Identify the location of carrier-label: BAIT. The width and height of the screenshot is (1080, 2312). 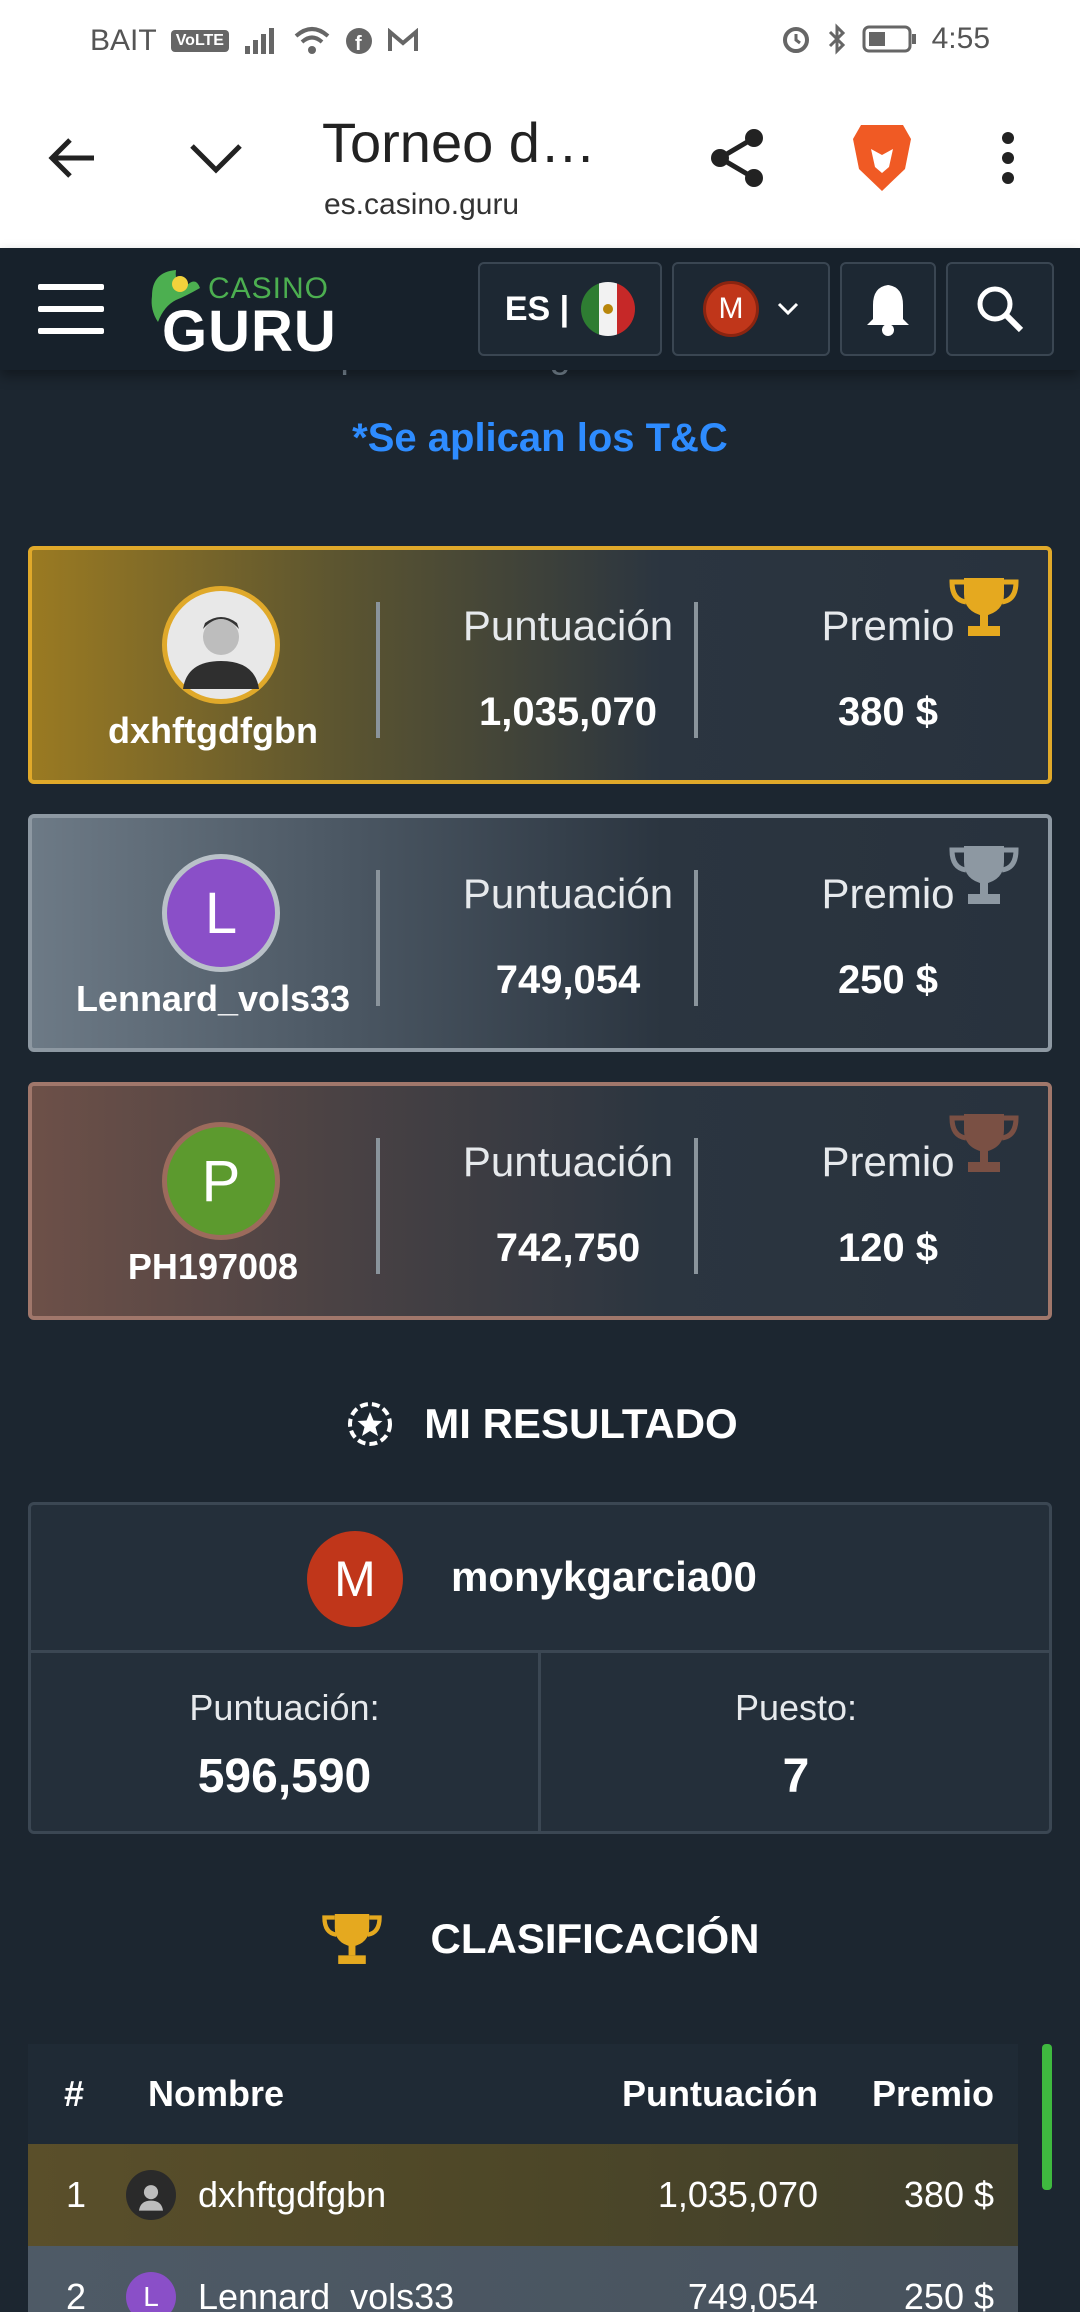
(123, 40).